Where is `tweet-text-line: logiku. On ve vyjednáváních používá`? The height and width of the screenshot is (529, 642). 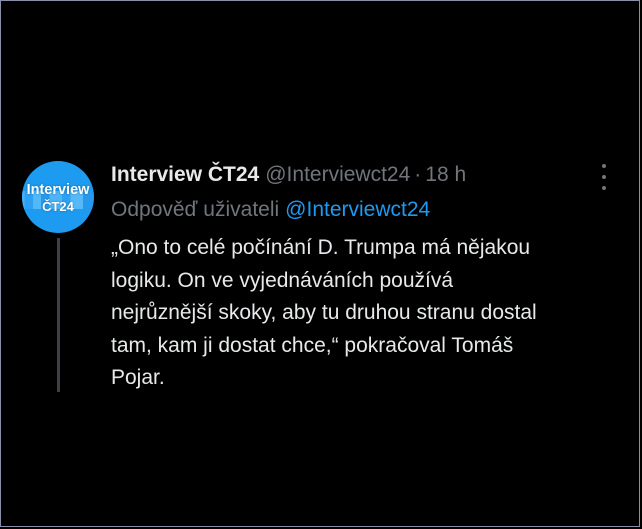
tweet-text-line: logiku. On ve vyjednáváních používá is located at coordinates (282, 280).